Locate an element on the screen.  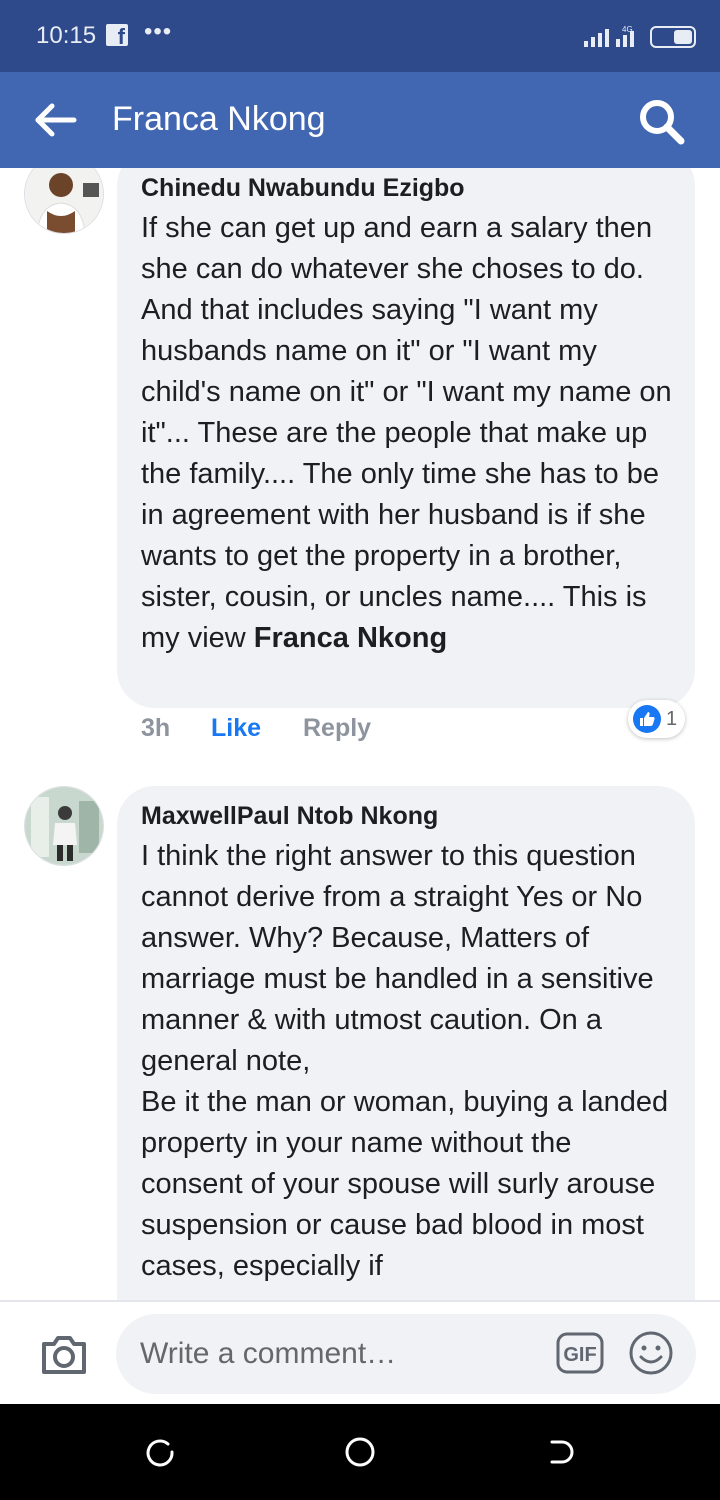
comment-composer: GIF is located at coordinates (360, 1352).